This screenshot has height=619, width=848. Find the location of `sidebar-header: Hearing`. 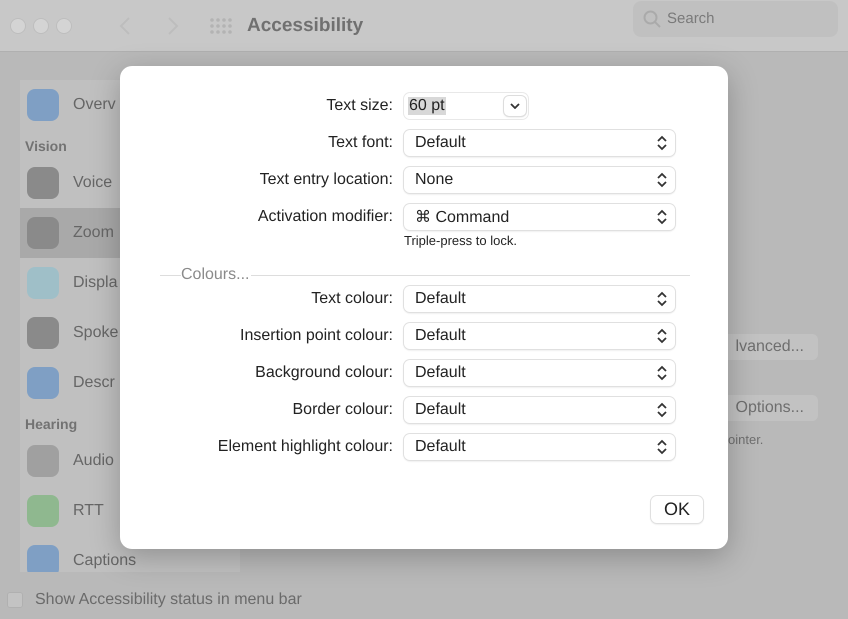

sidebar-header: Hearing is located at coordinates (51, 424).